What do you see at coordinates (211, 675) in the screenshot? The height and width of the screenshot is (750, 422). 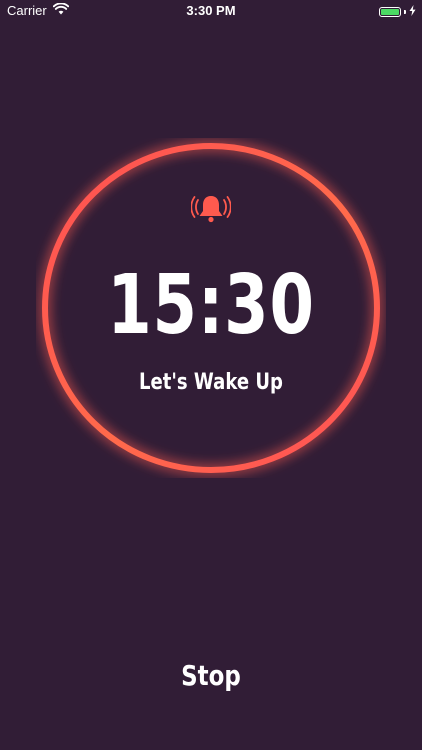 I see `stop-button: Stop` at bounding box center [211, 675].